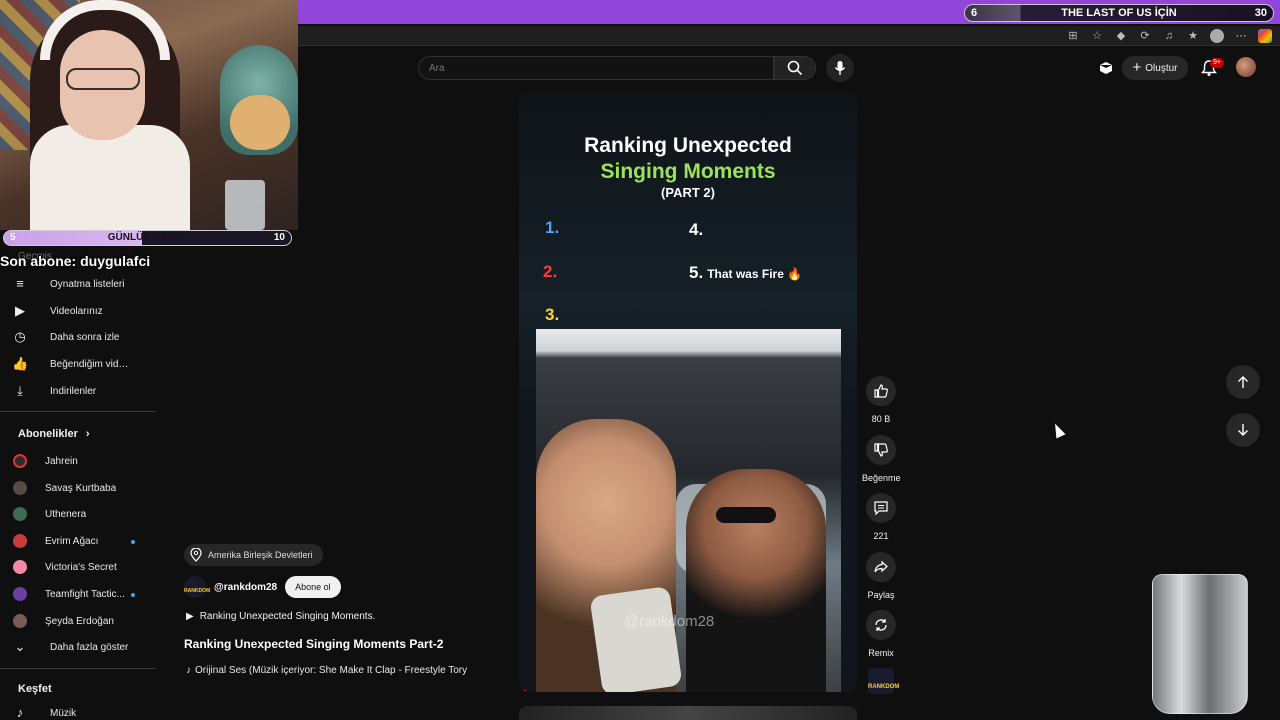 The image size is (1280, 720). Describe the element at coordinates (1145, 36) in the screenshot. I see `refresh-extension-icon: ⟳` at that location.